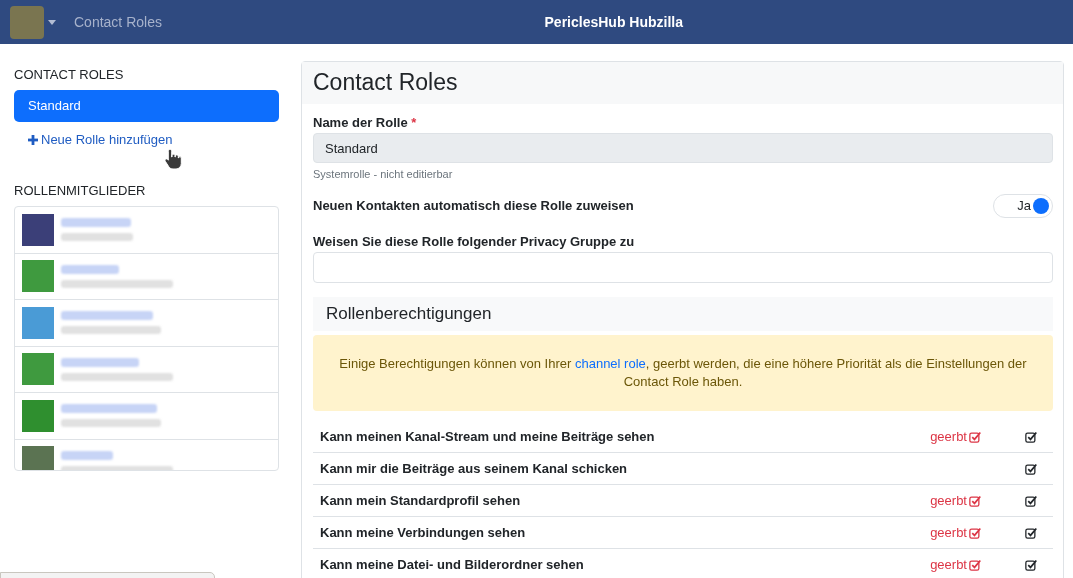 Image resolution: width=1073 pixels, height=578 pixels. What do you see at coordinates (452, 564) in the screenshot?
I see `permission-label: Kann meine Datei- und Bilderordner sehen` at bounding box center [452, 564].